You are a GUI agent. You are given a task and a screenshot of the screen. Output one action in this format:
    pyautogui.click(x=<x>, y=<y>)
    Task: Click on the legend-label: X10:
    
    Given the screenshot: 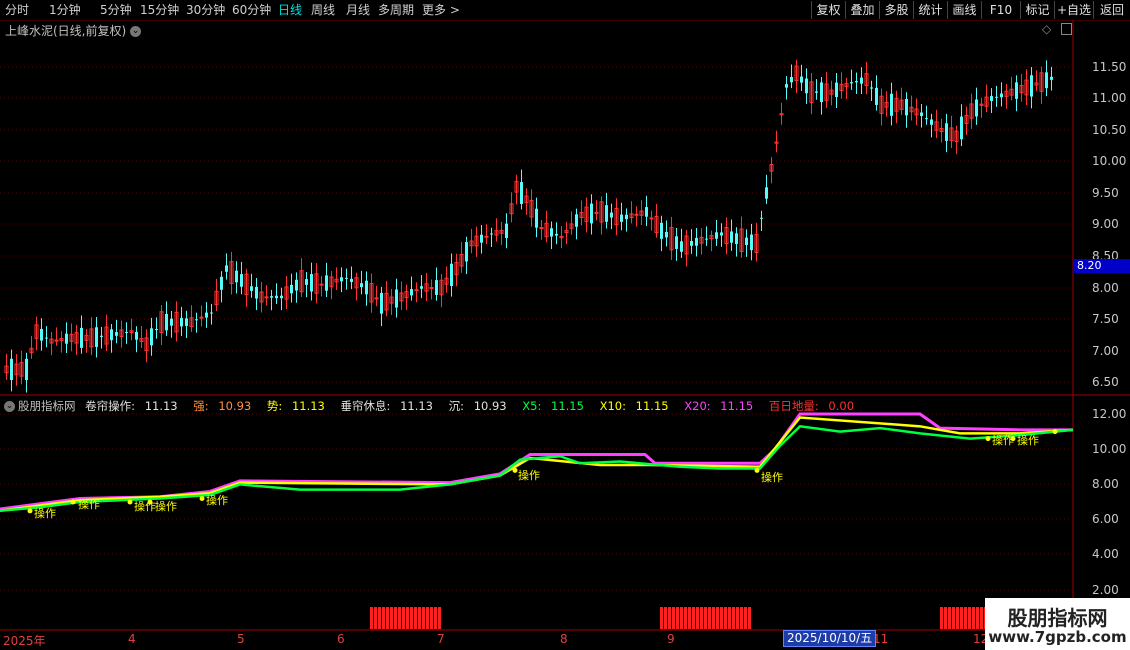 What is the action you would take?
    pyautogui.click(x=612, y=406)
    